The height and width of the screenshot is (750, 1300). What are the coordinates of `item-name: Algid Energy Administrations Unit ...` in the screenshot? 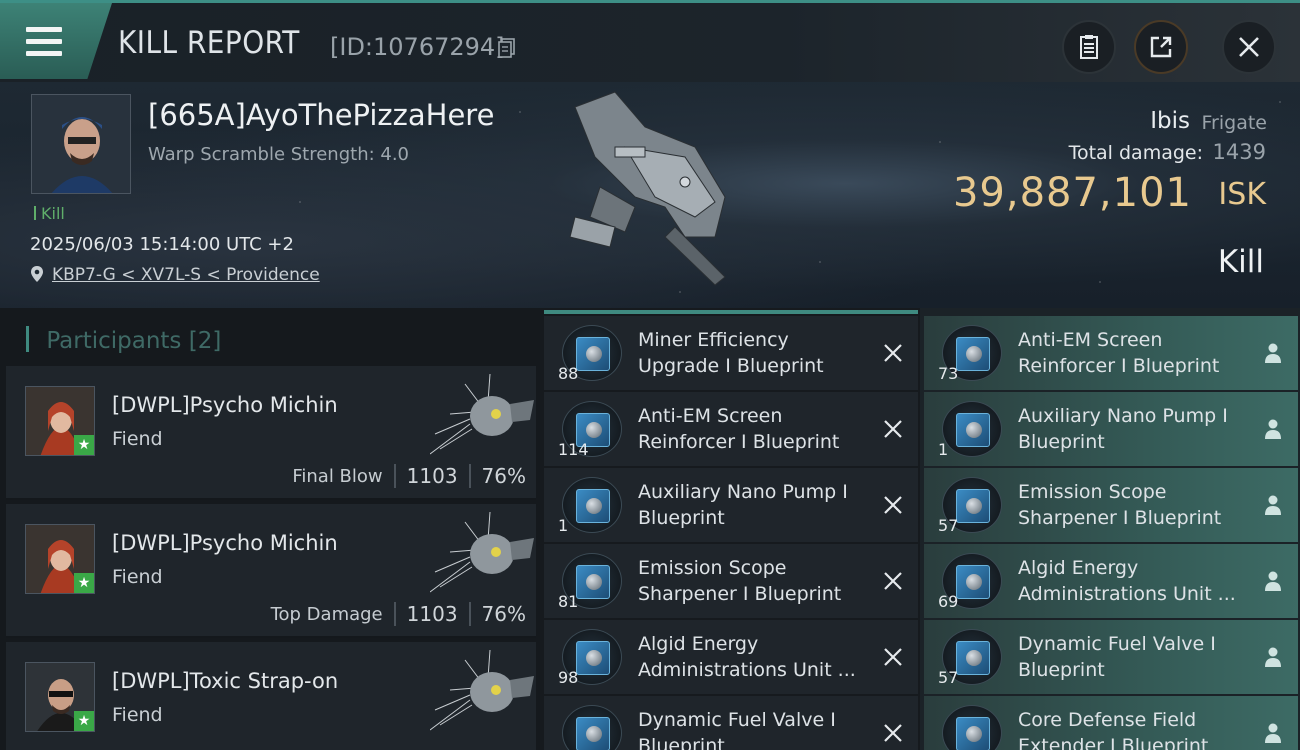 It's located at (758, 657).